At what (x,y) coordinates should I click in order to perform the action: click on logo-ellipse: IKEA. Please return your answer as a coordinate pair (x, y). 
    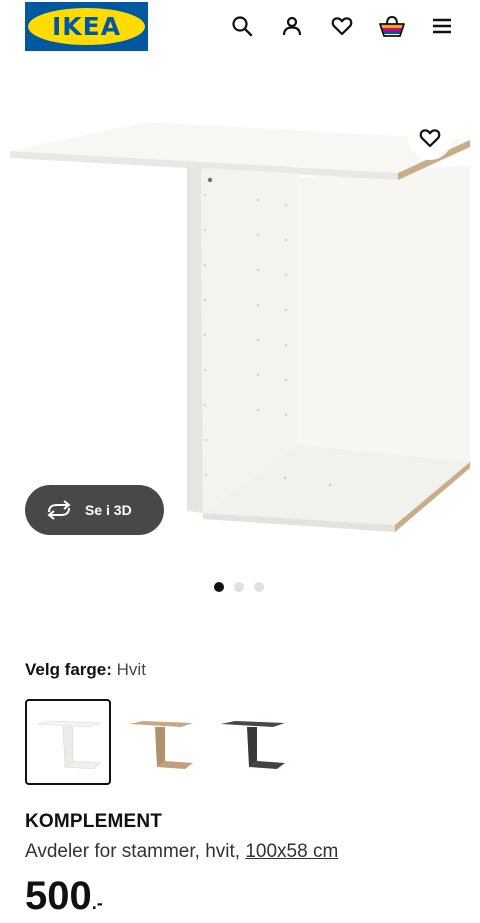
    Looking at the image, I should click on (86, 26).